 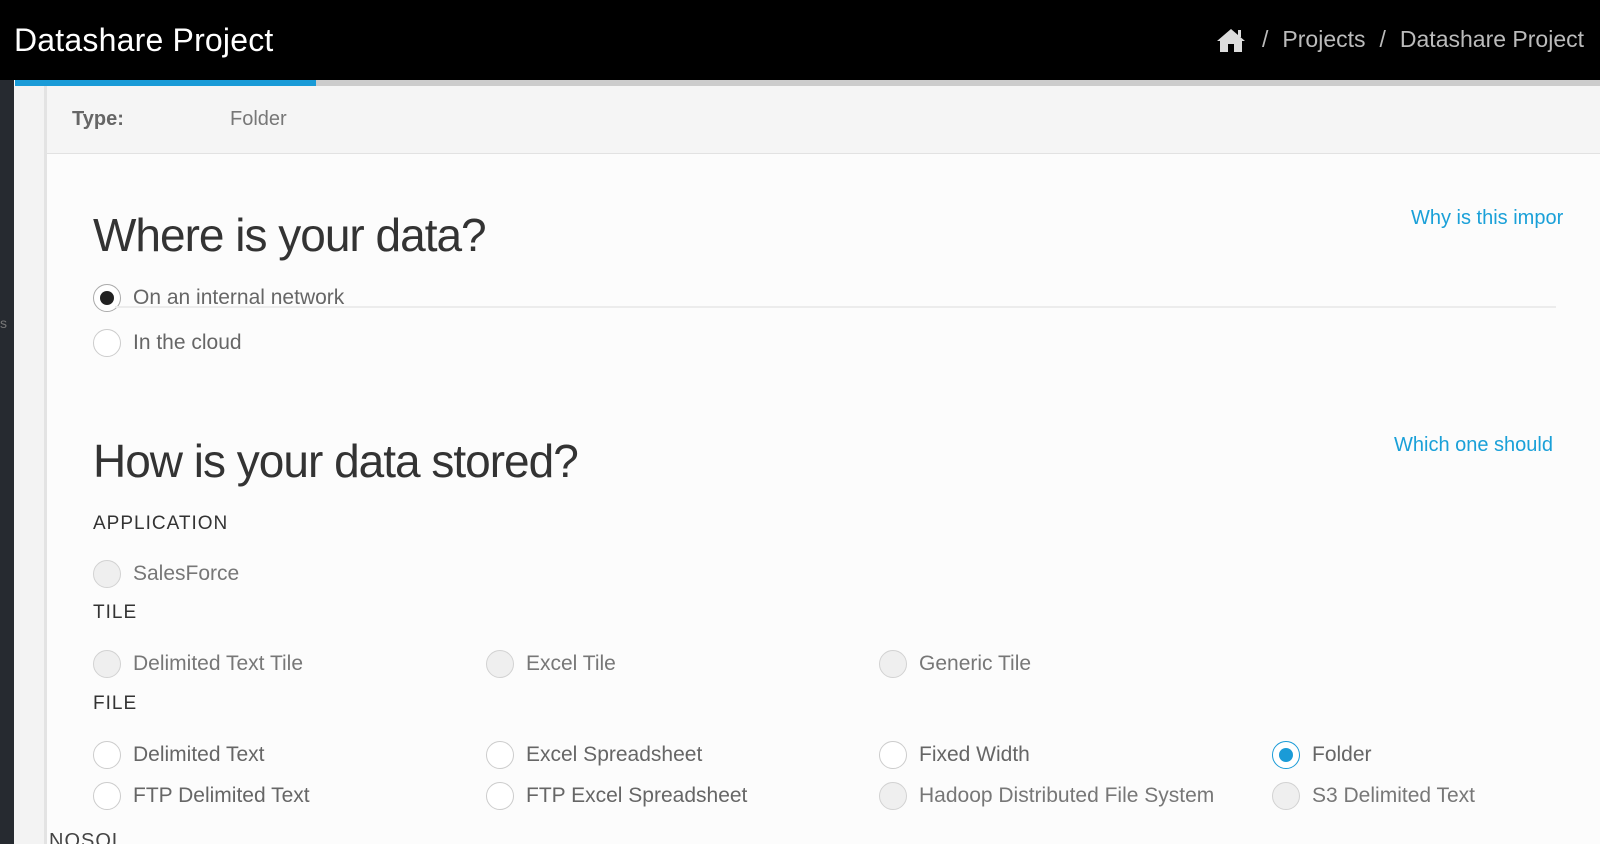 What do you see at coordinates (571, 663) in the screenshot?
I see `radio-label: Excel Tile` at bounding box center [571, 663].